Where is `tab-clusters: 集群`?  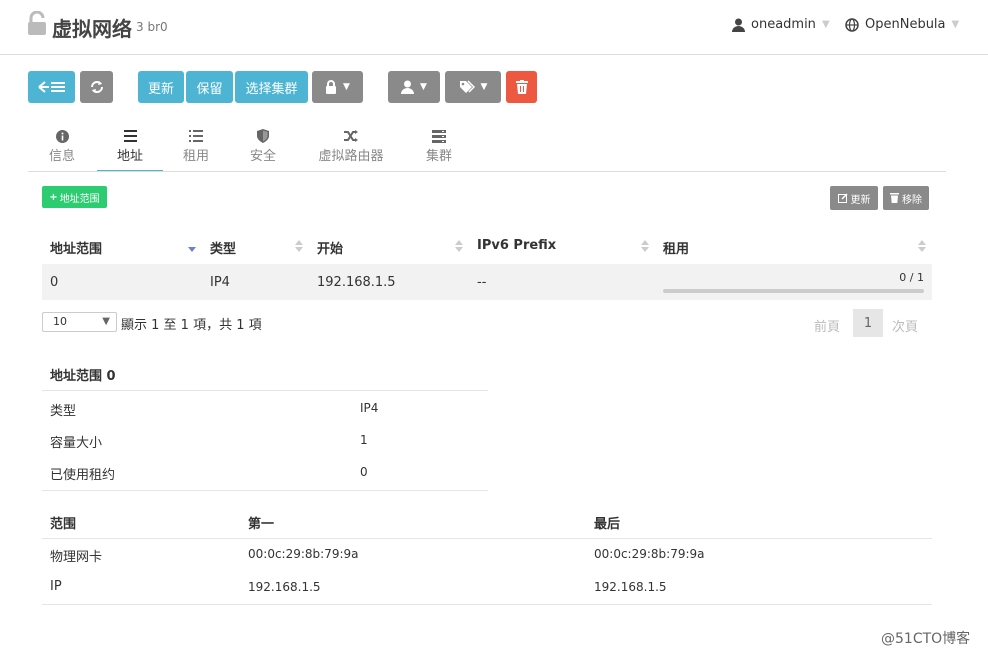 tab-clusters: 集群 is located at coordinates (439, 150).